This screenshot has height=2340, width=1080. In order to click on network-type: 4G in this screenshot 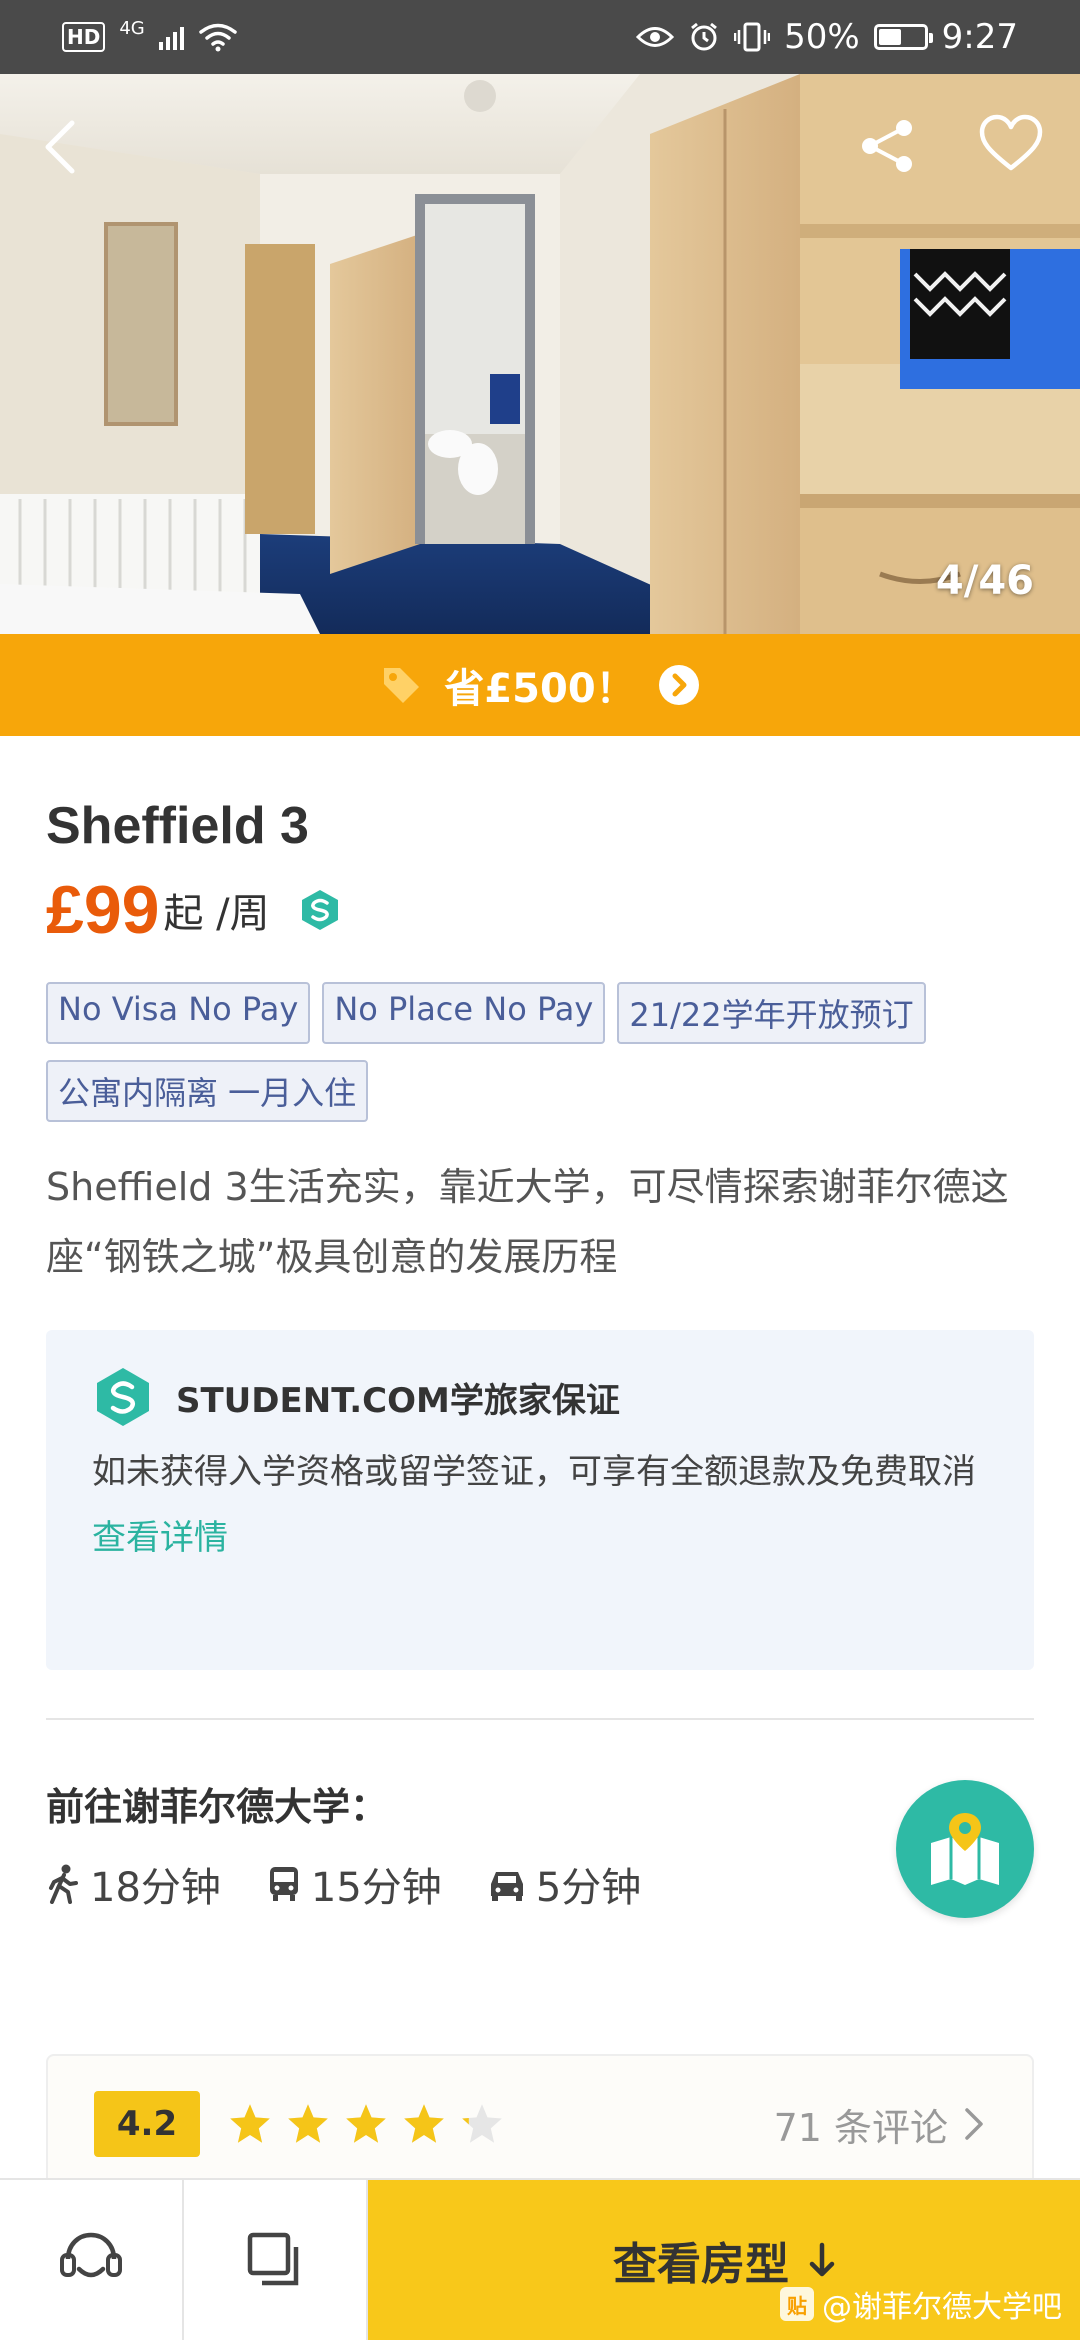, I will do `click(132, 28)`.